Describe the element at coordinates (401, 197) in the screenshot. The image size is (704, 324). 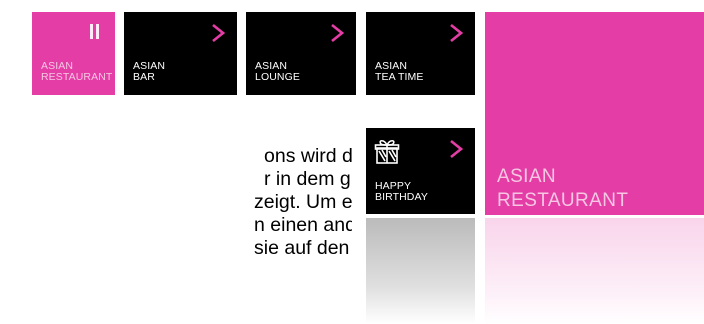
I see `tile-label-line2: BIRTHDAY` at that location.